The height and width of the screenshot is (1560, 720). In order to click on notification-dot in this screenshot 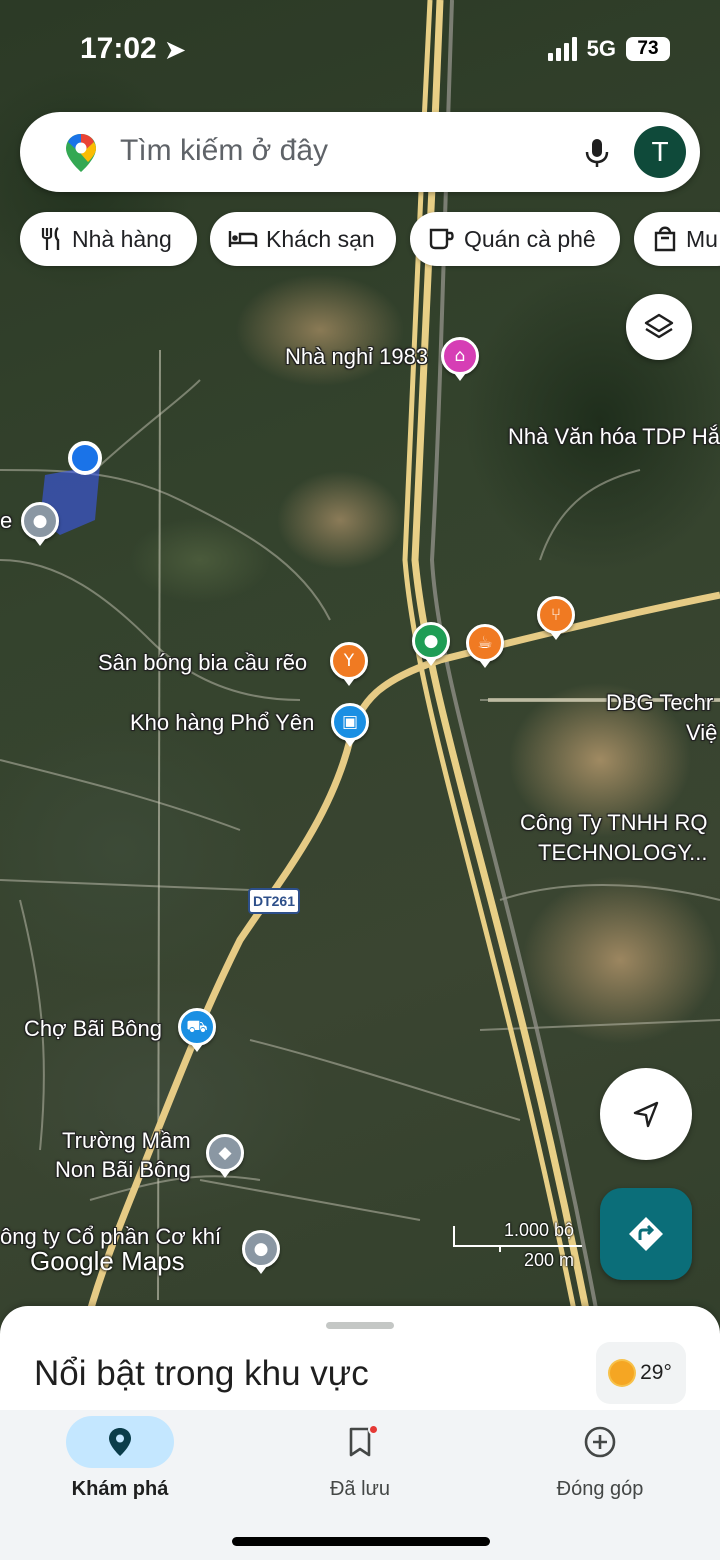, I will do `click(373, 1429)`.